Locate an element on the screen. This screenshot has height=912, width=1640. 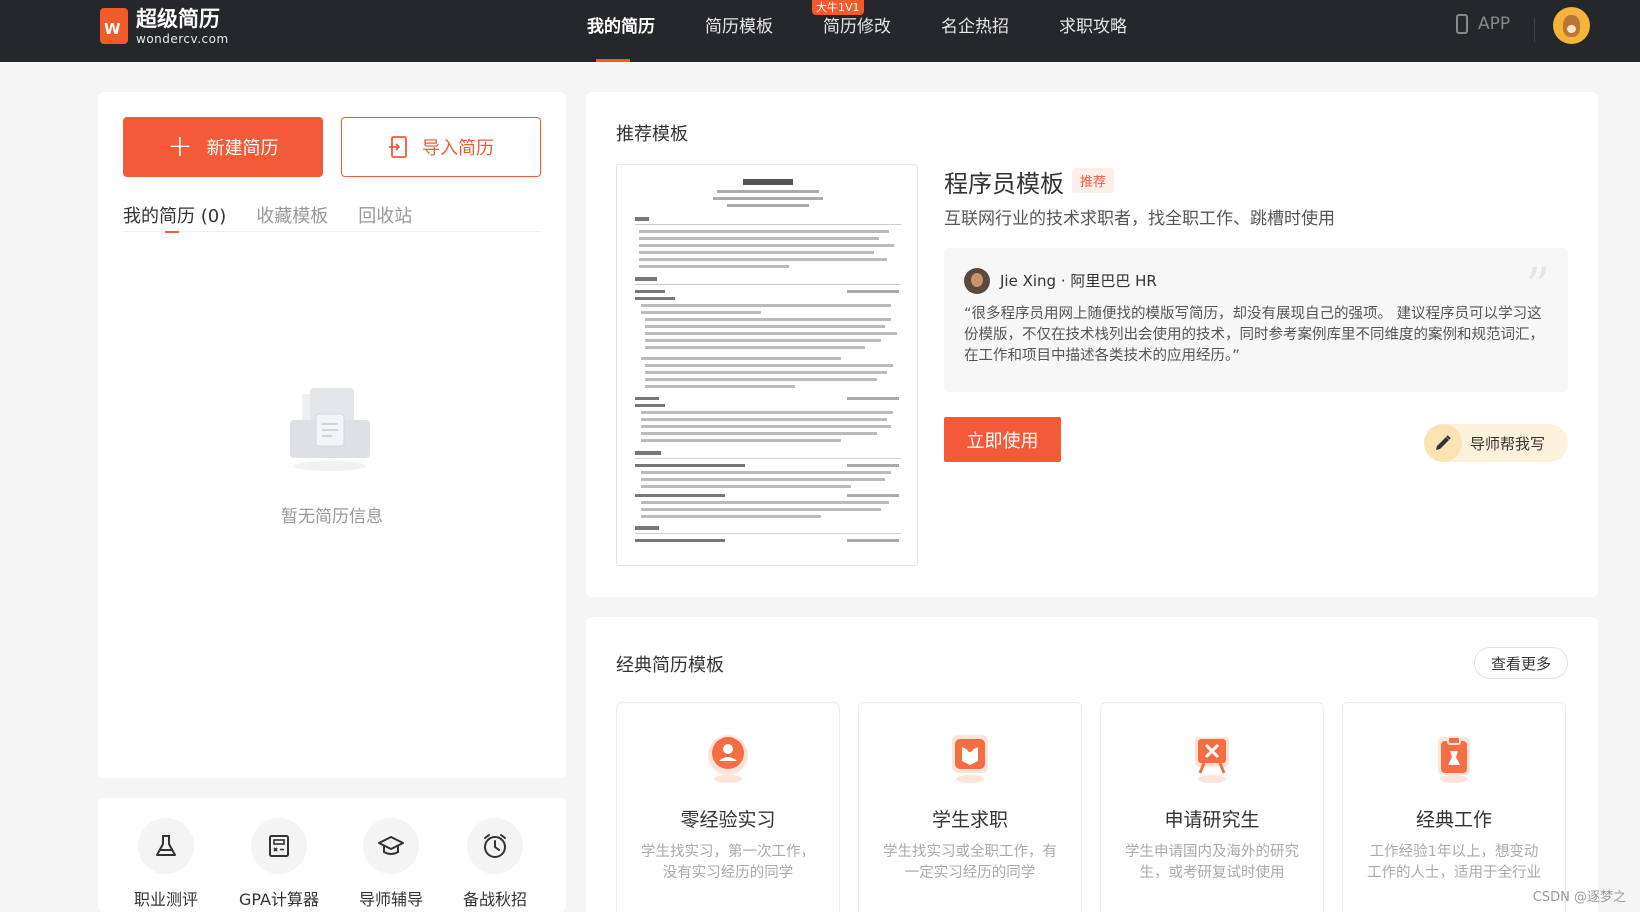
quote-mark-icon: ” is located at coordinates (1537, 286).